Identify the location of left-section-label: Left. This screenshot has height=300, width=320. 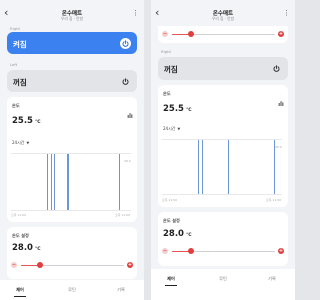
(14, 64).